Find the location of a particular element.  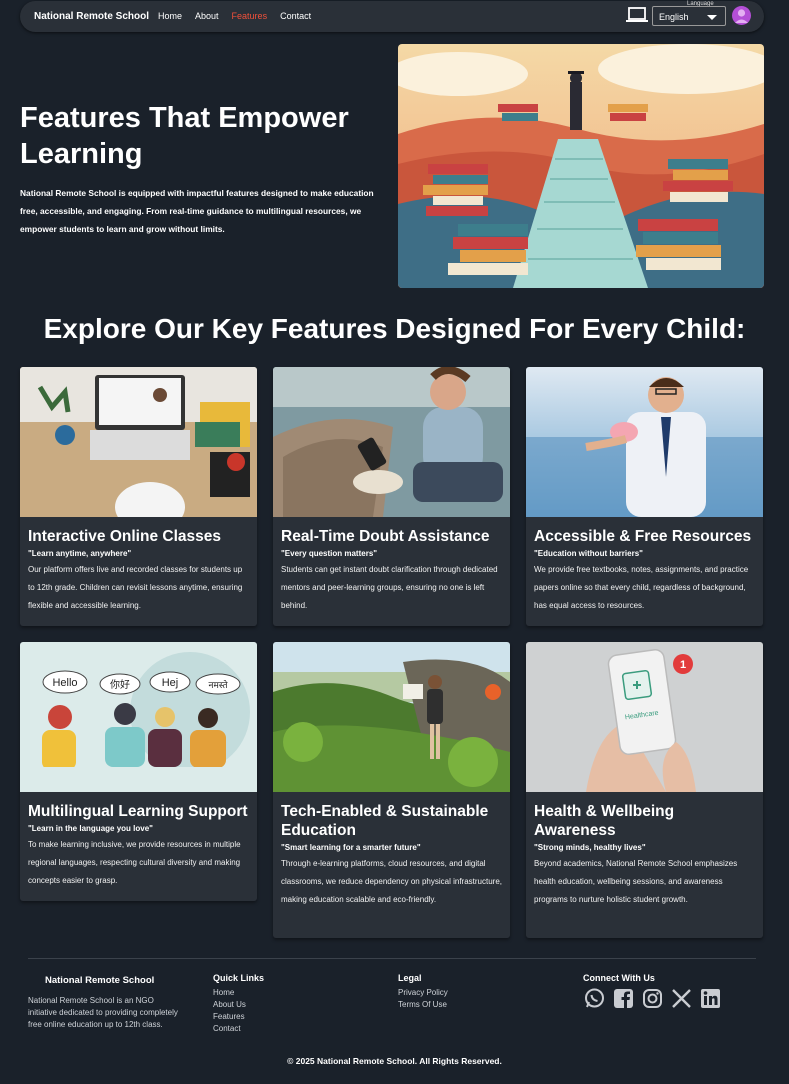

card-title: Health & Wellbeing Awareness is located at coordinates (604, 821).